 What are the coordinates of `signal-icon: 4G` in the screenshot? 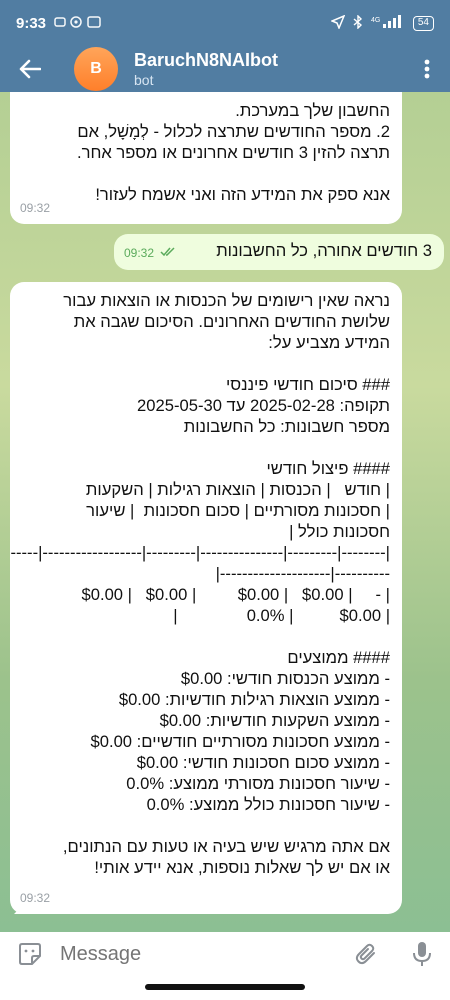 It's located at (388, 23).